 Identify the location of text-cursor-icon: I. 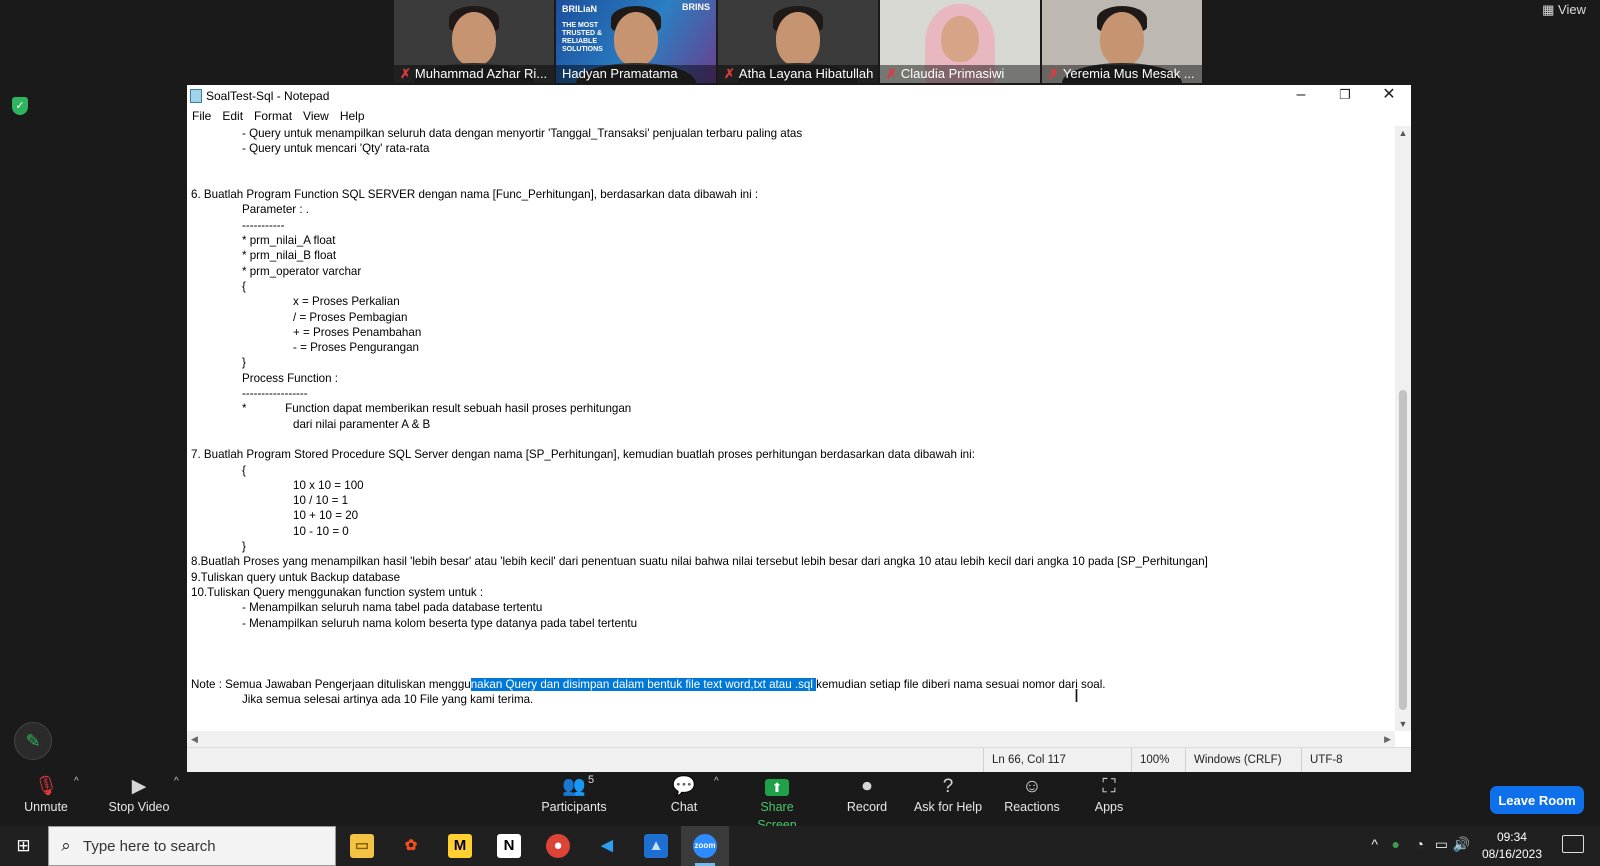
(1077, 696).